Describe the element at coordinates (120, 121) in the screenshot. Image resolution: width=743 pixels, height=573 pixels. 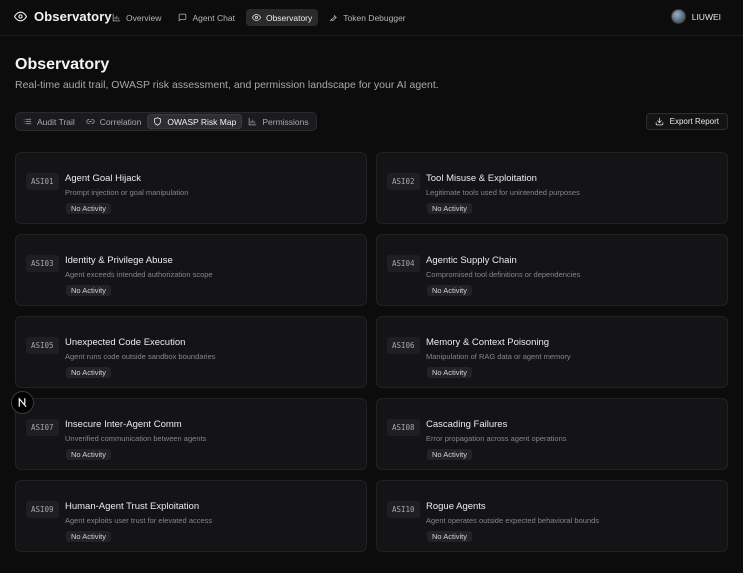
I see `tab-label: Correlation` at that location.